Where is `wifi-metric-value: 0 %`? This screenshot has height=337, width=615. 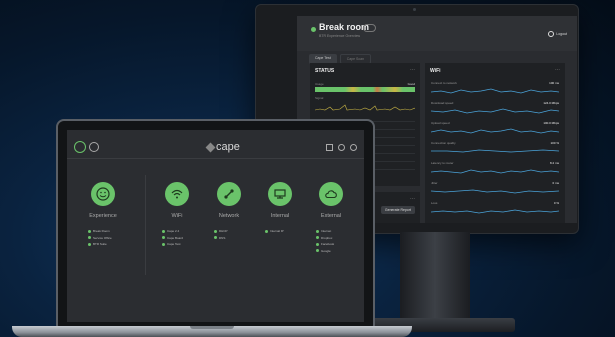 wifi-metric-value: 0 % is located at coordinates (556, 203).